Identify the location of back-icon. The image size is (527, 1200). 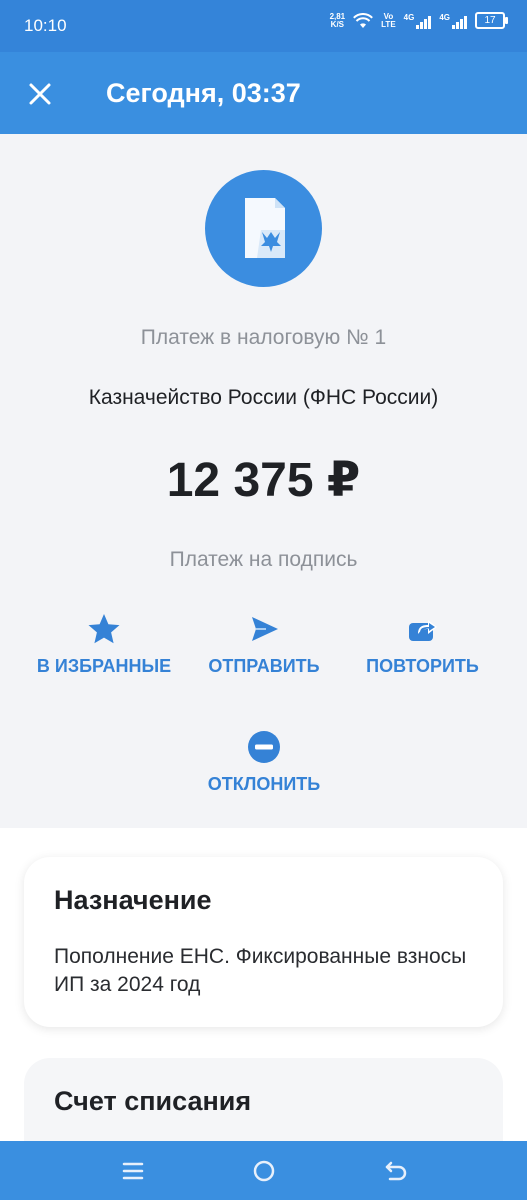
(396, 1171).